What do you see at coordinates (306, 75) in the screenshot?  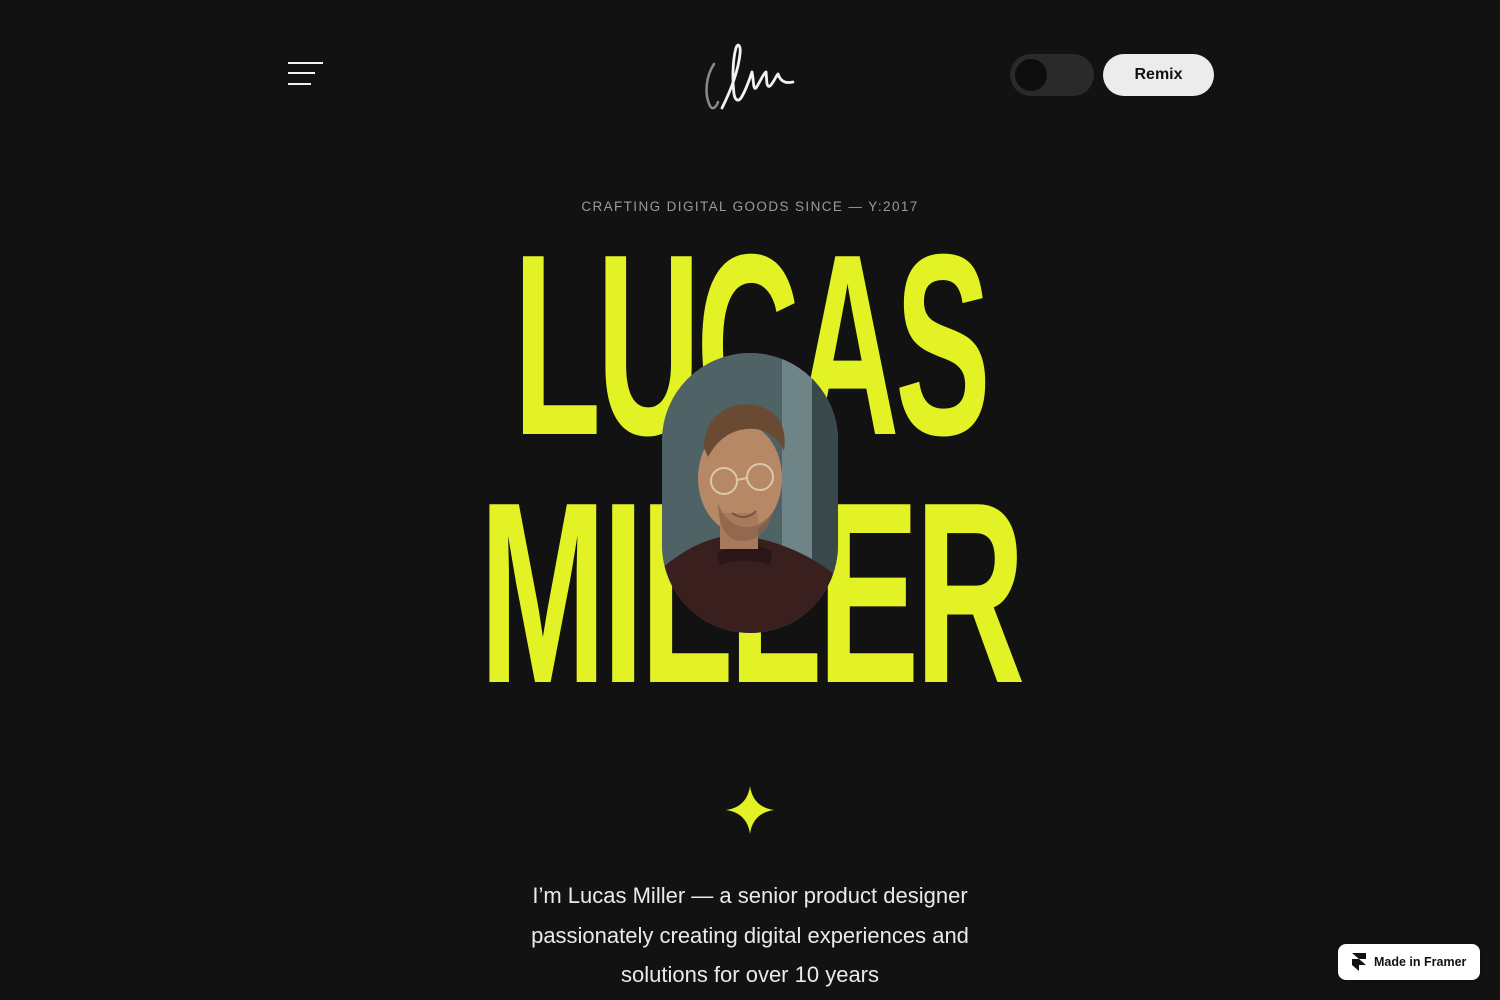 I see `menu-button` at bounding box center [306, 75].